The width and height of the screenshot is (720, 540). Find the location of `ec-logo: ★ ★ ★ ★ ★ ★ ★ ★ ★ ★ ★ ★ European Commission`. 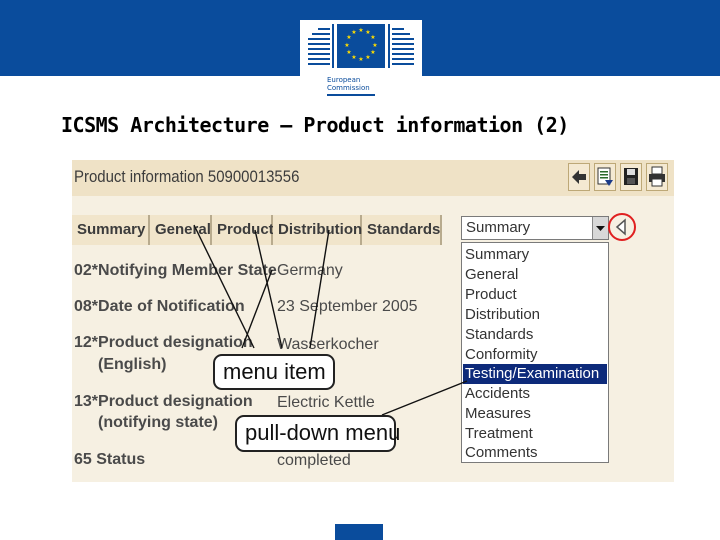

ec-logo: ★ ★ ★ ★ ★ ★ ★ ★ ★ ★ ★ ★ European Commission is located at coordinates (361, 61).